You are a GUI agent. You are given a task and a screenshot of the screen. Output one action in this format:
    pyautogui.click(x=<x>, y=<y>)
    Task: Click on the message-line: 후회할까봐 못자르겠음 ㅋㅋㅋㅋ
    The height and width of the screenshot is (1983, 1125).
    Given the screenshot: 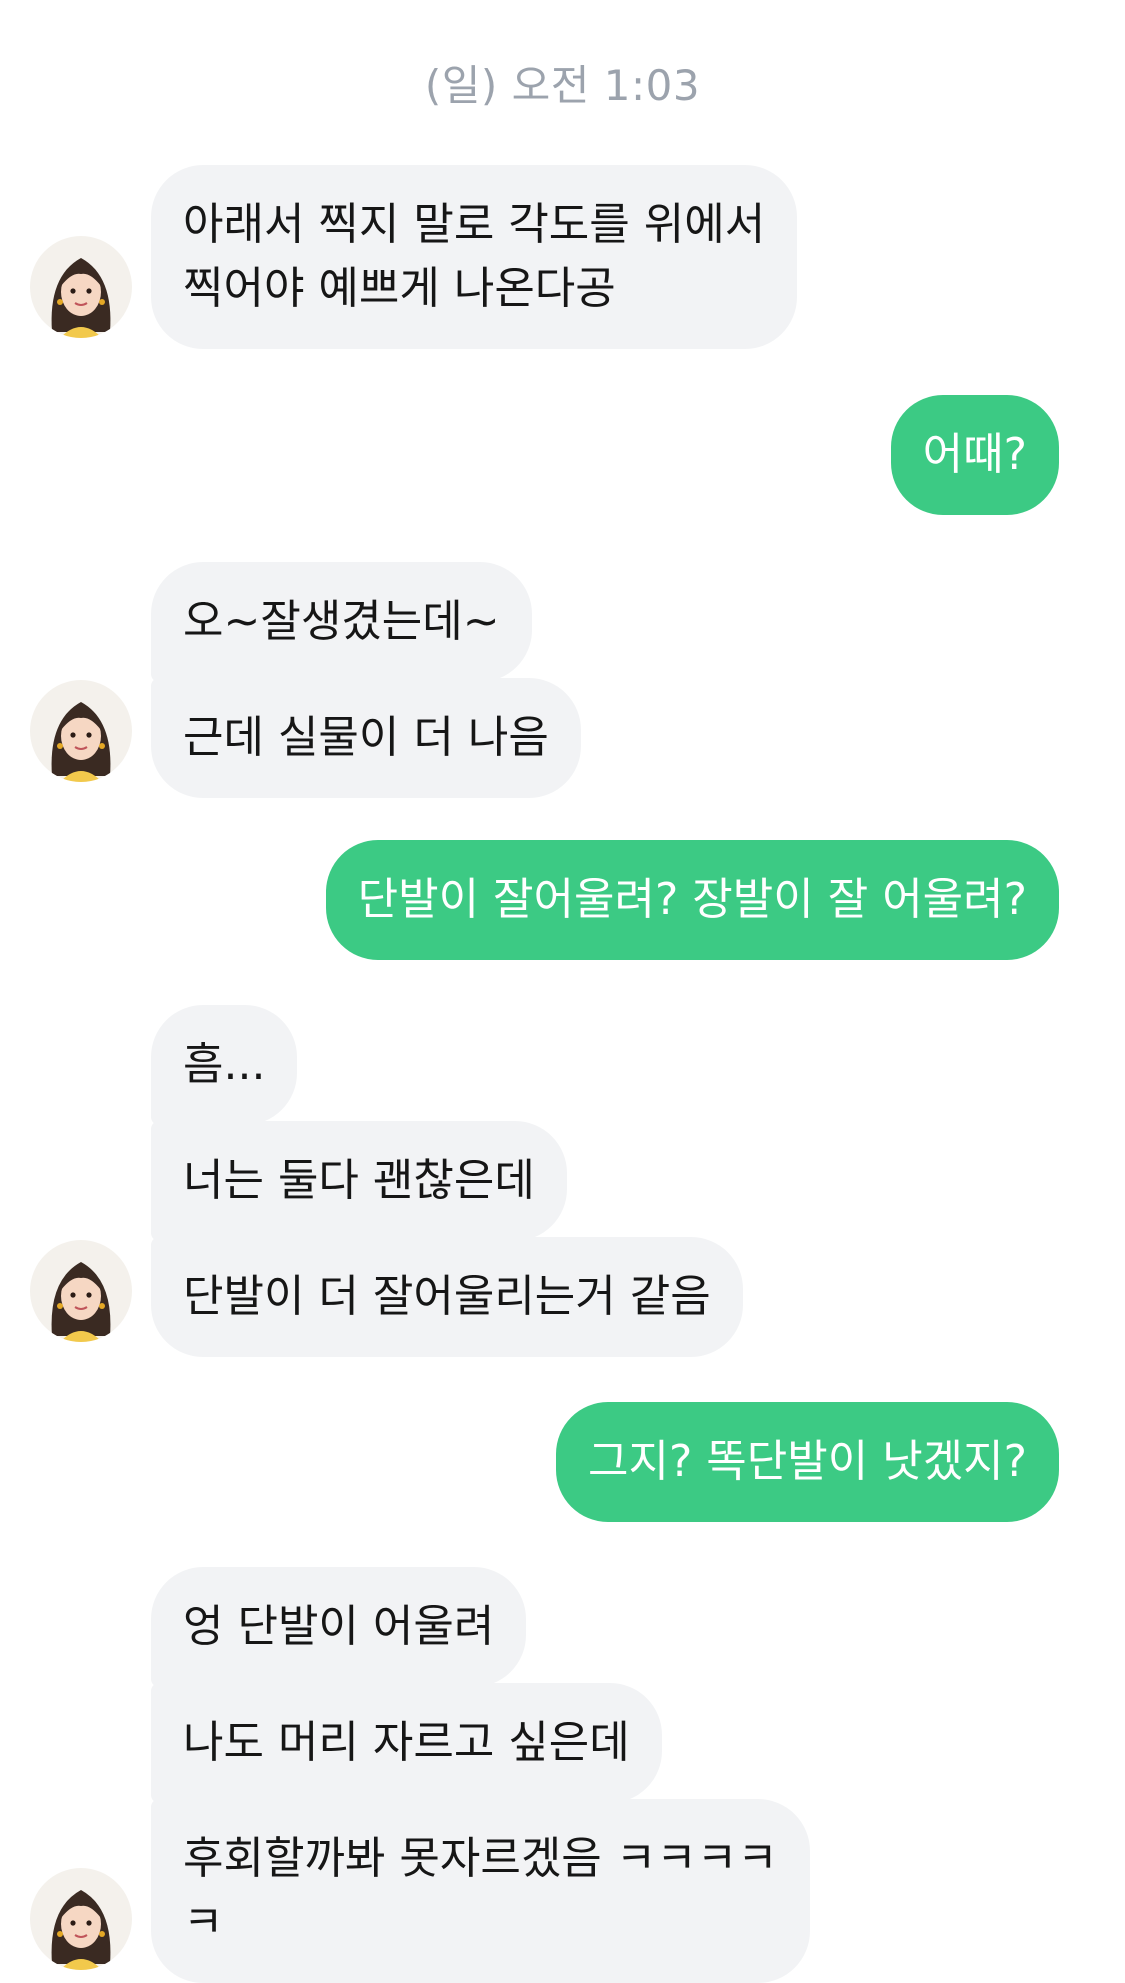 What is the action you would take?
    pyautogui.click(x=480, y=1858)
    